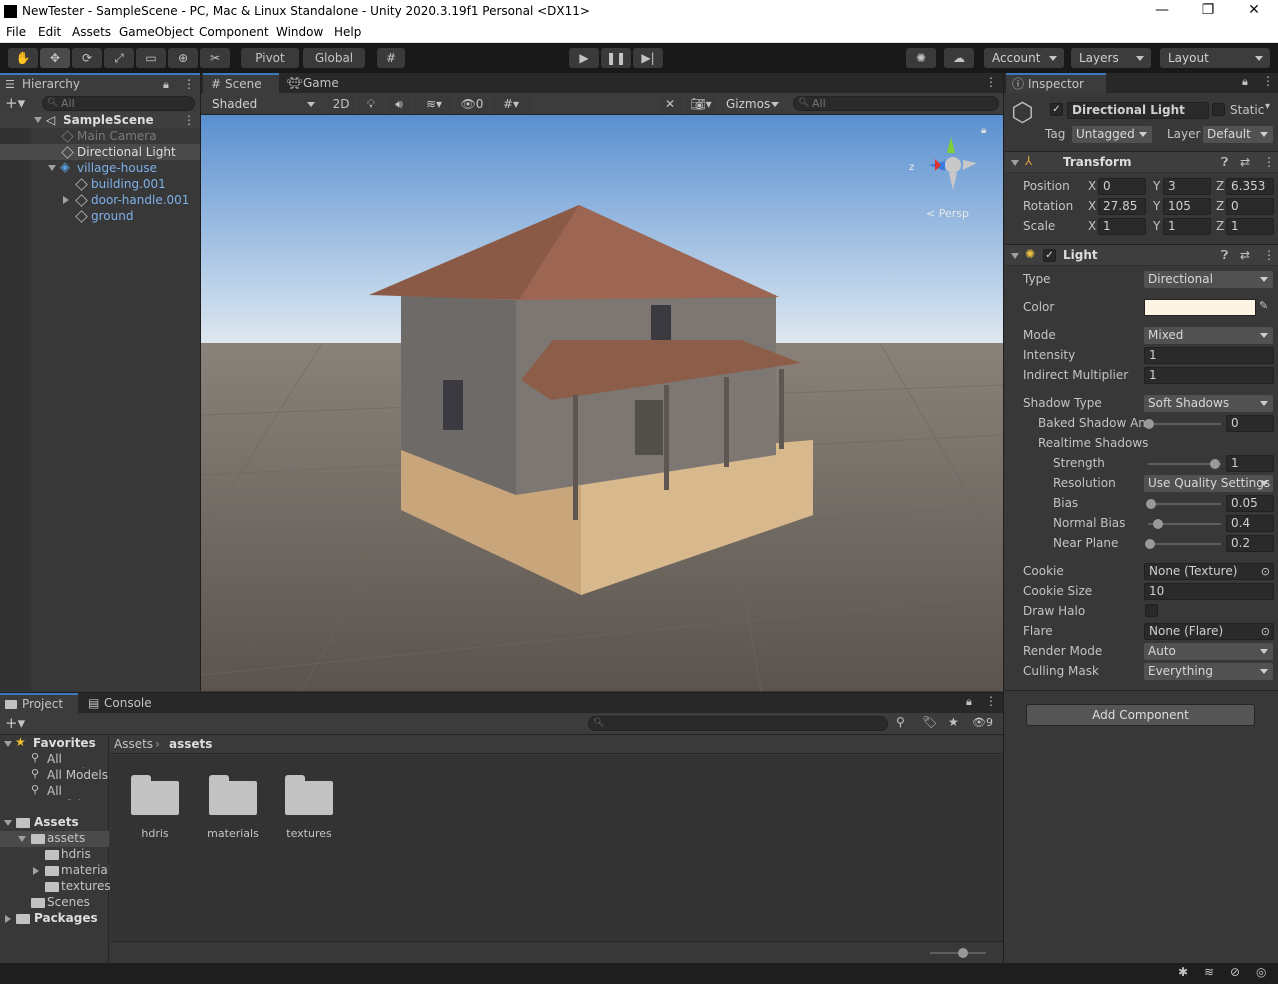 The width and height of the screenshot is (1278, 984). Describe the element at coordinates (1209, 631) in the screenshot. I see `flare-object-field: None (Flare) ⊙` at that location.